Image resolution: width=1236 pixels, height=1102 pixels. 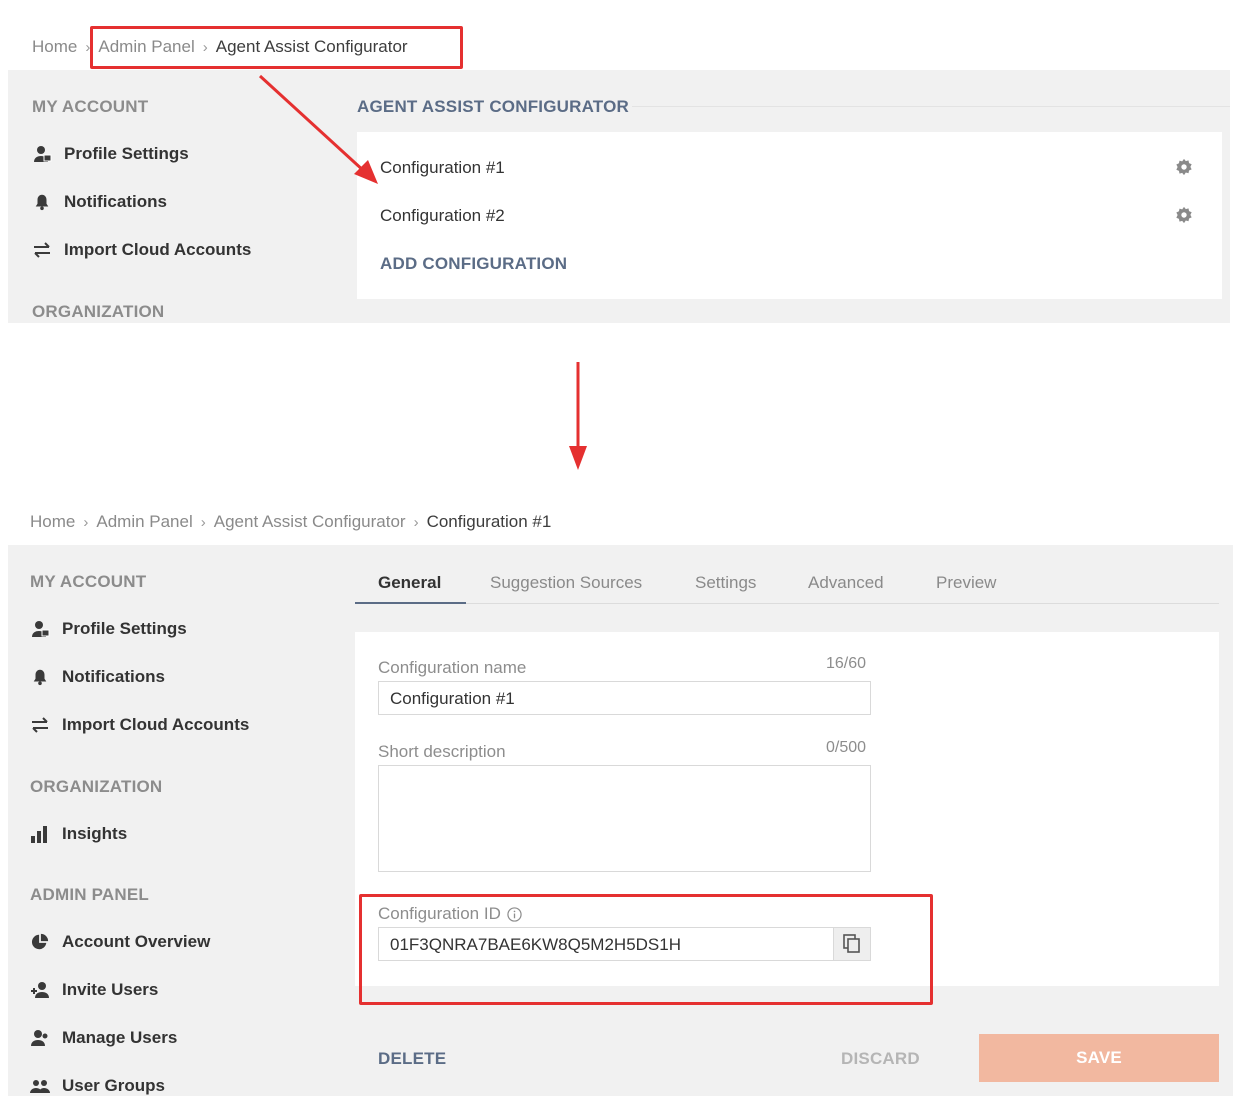 What do you see at coordinates (624, 818) in the screenshot?
I see `short-description-textarea` at bounding box center [624, 818].